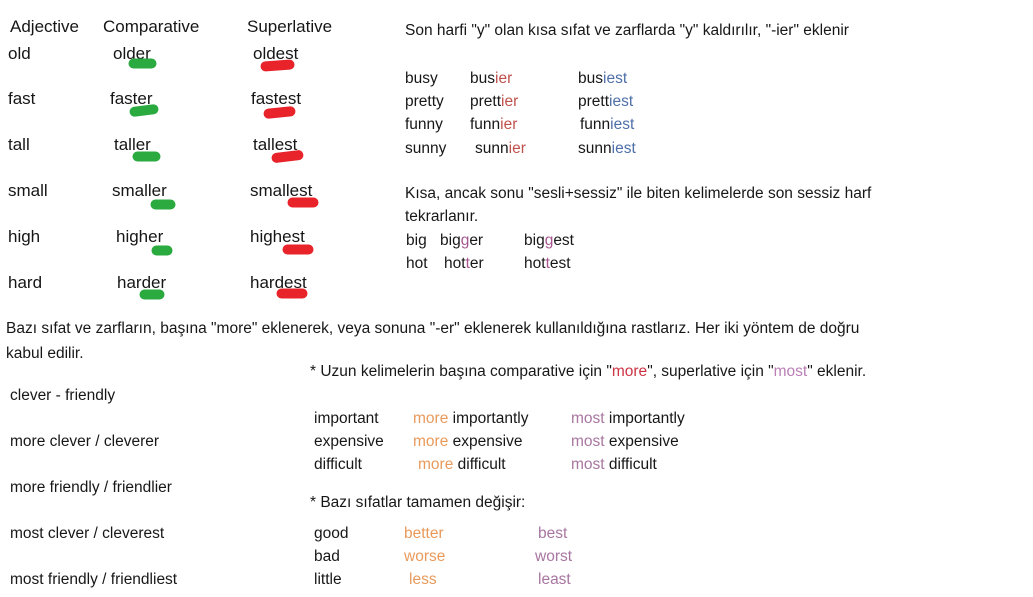  What do you see at coordinates (416, 240) in the screenshot?
I see `doubling-base: big` at bounding box center [416, 240].